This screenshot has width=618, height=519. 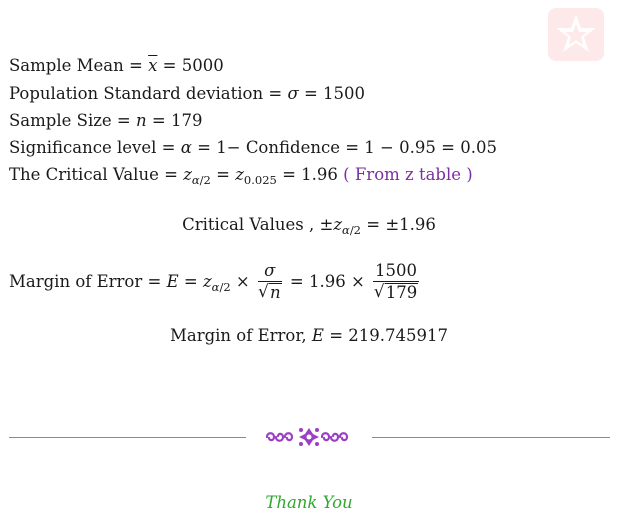 I want to click on population-sd-line: Population Standard deviation = σ = 1500, so click(x=187, y=93).